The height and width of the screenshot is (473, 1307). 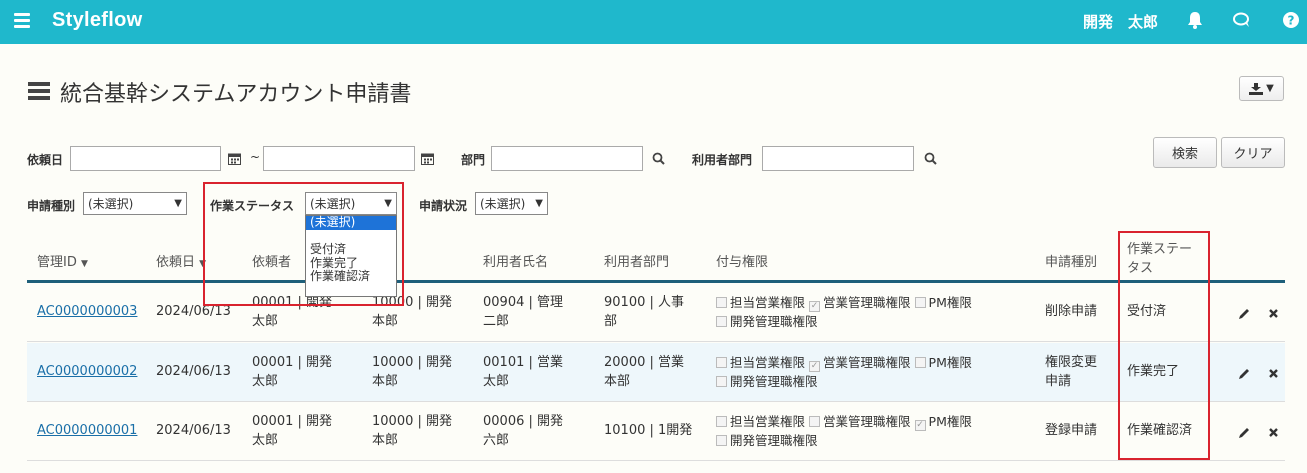 What do you see at coordinates (1256, 88) in the screenshot?
I see `download-icon` at bounding box center [1256, 88].